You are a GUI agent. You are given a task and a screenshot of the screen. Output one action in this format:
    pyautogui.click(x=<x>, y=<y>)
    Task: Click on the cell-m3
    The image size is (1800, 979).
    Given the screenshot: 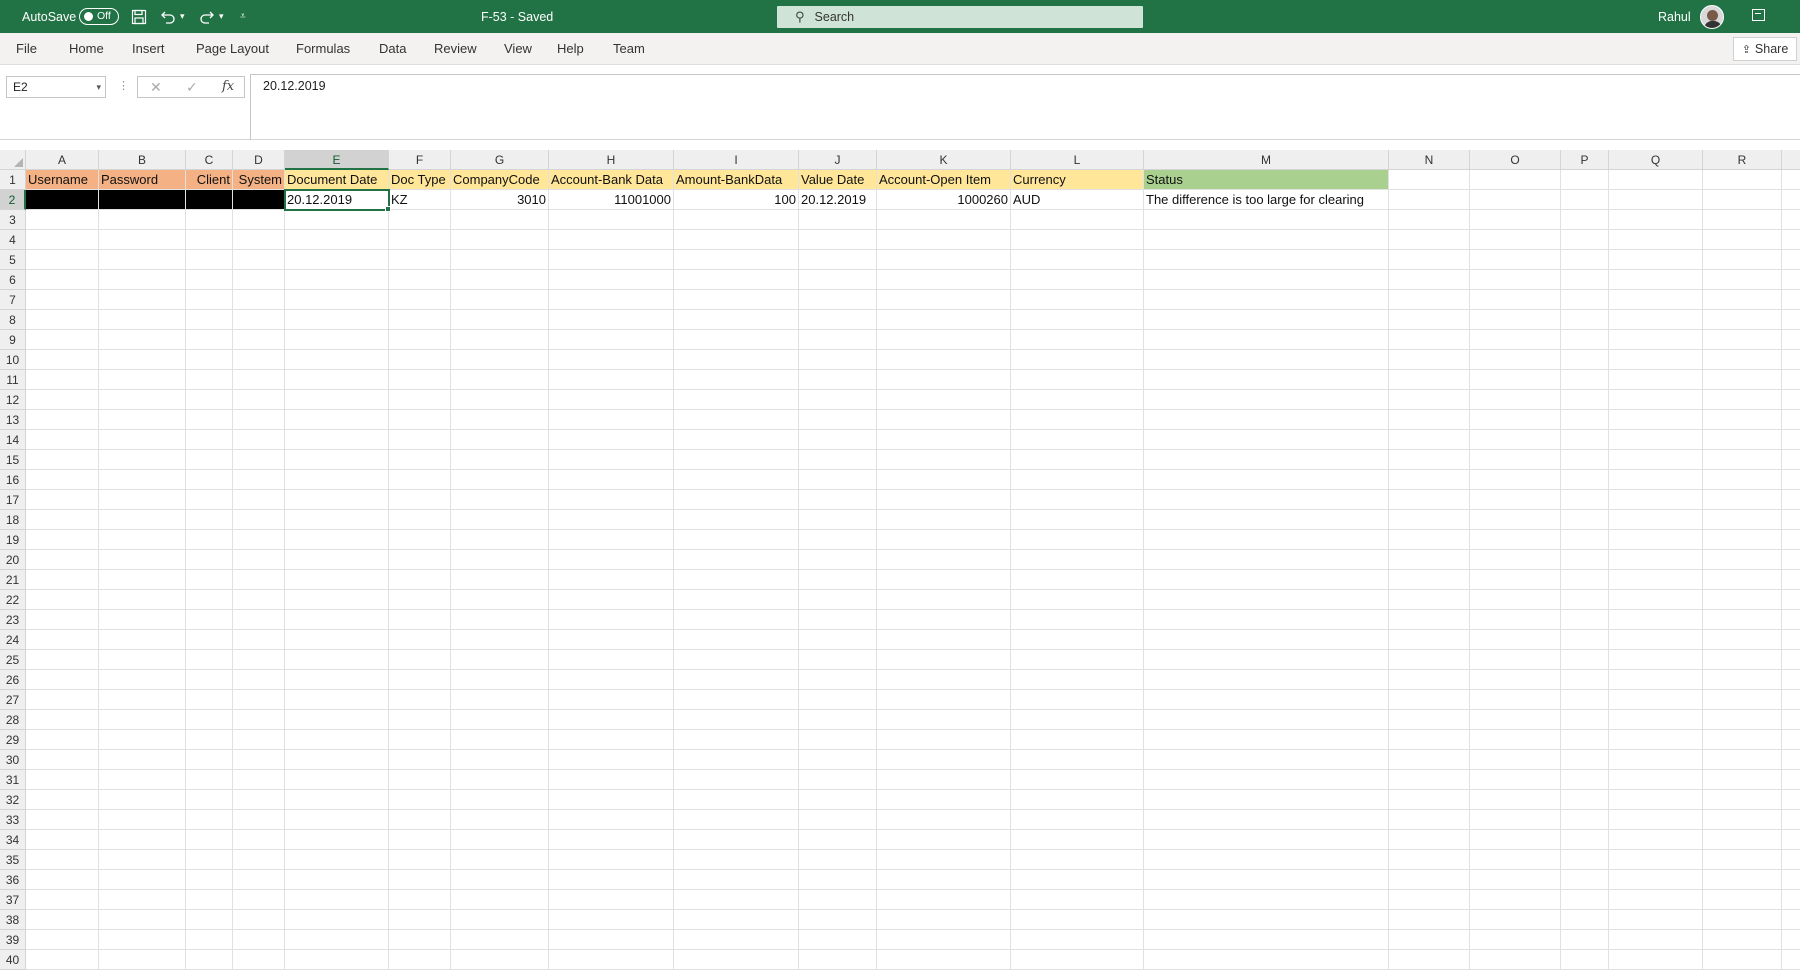 What is the action you would take?
    pyautogui.click(x=1266, y=220)
    